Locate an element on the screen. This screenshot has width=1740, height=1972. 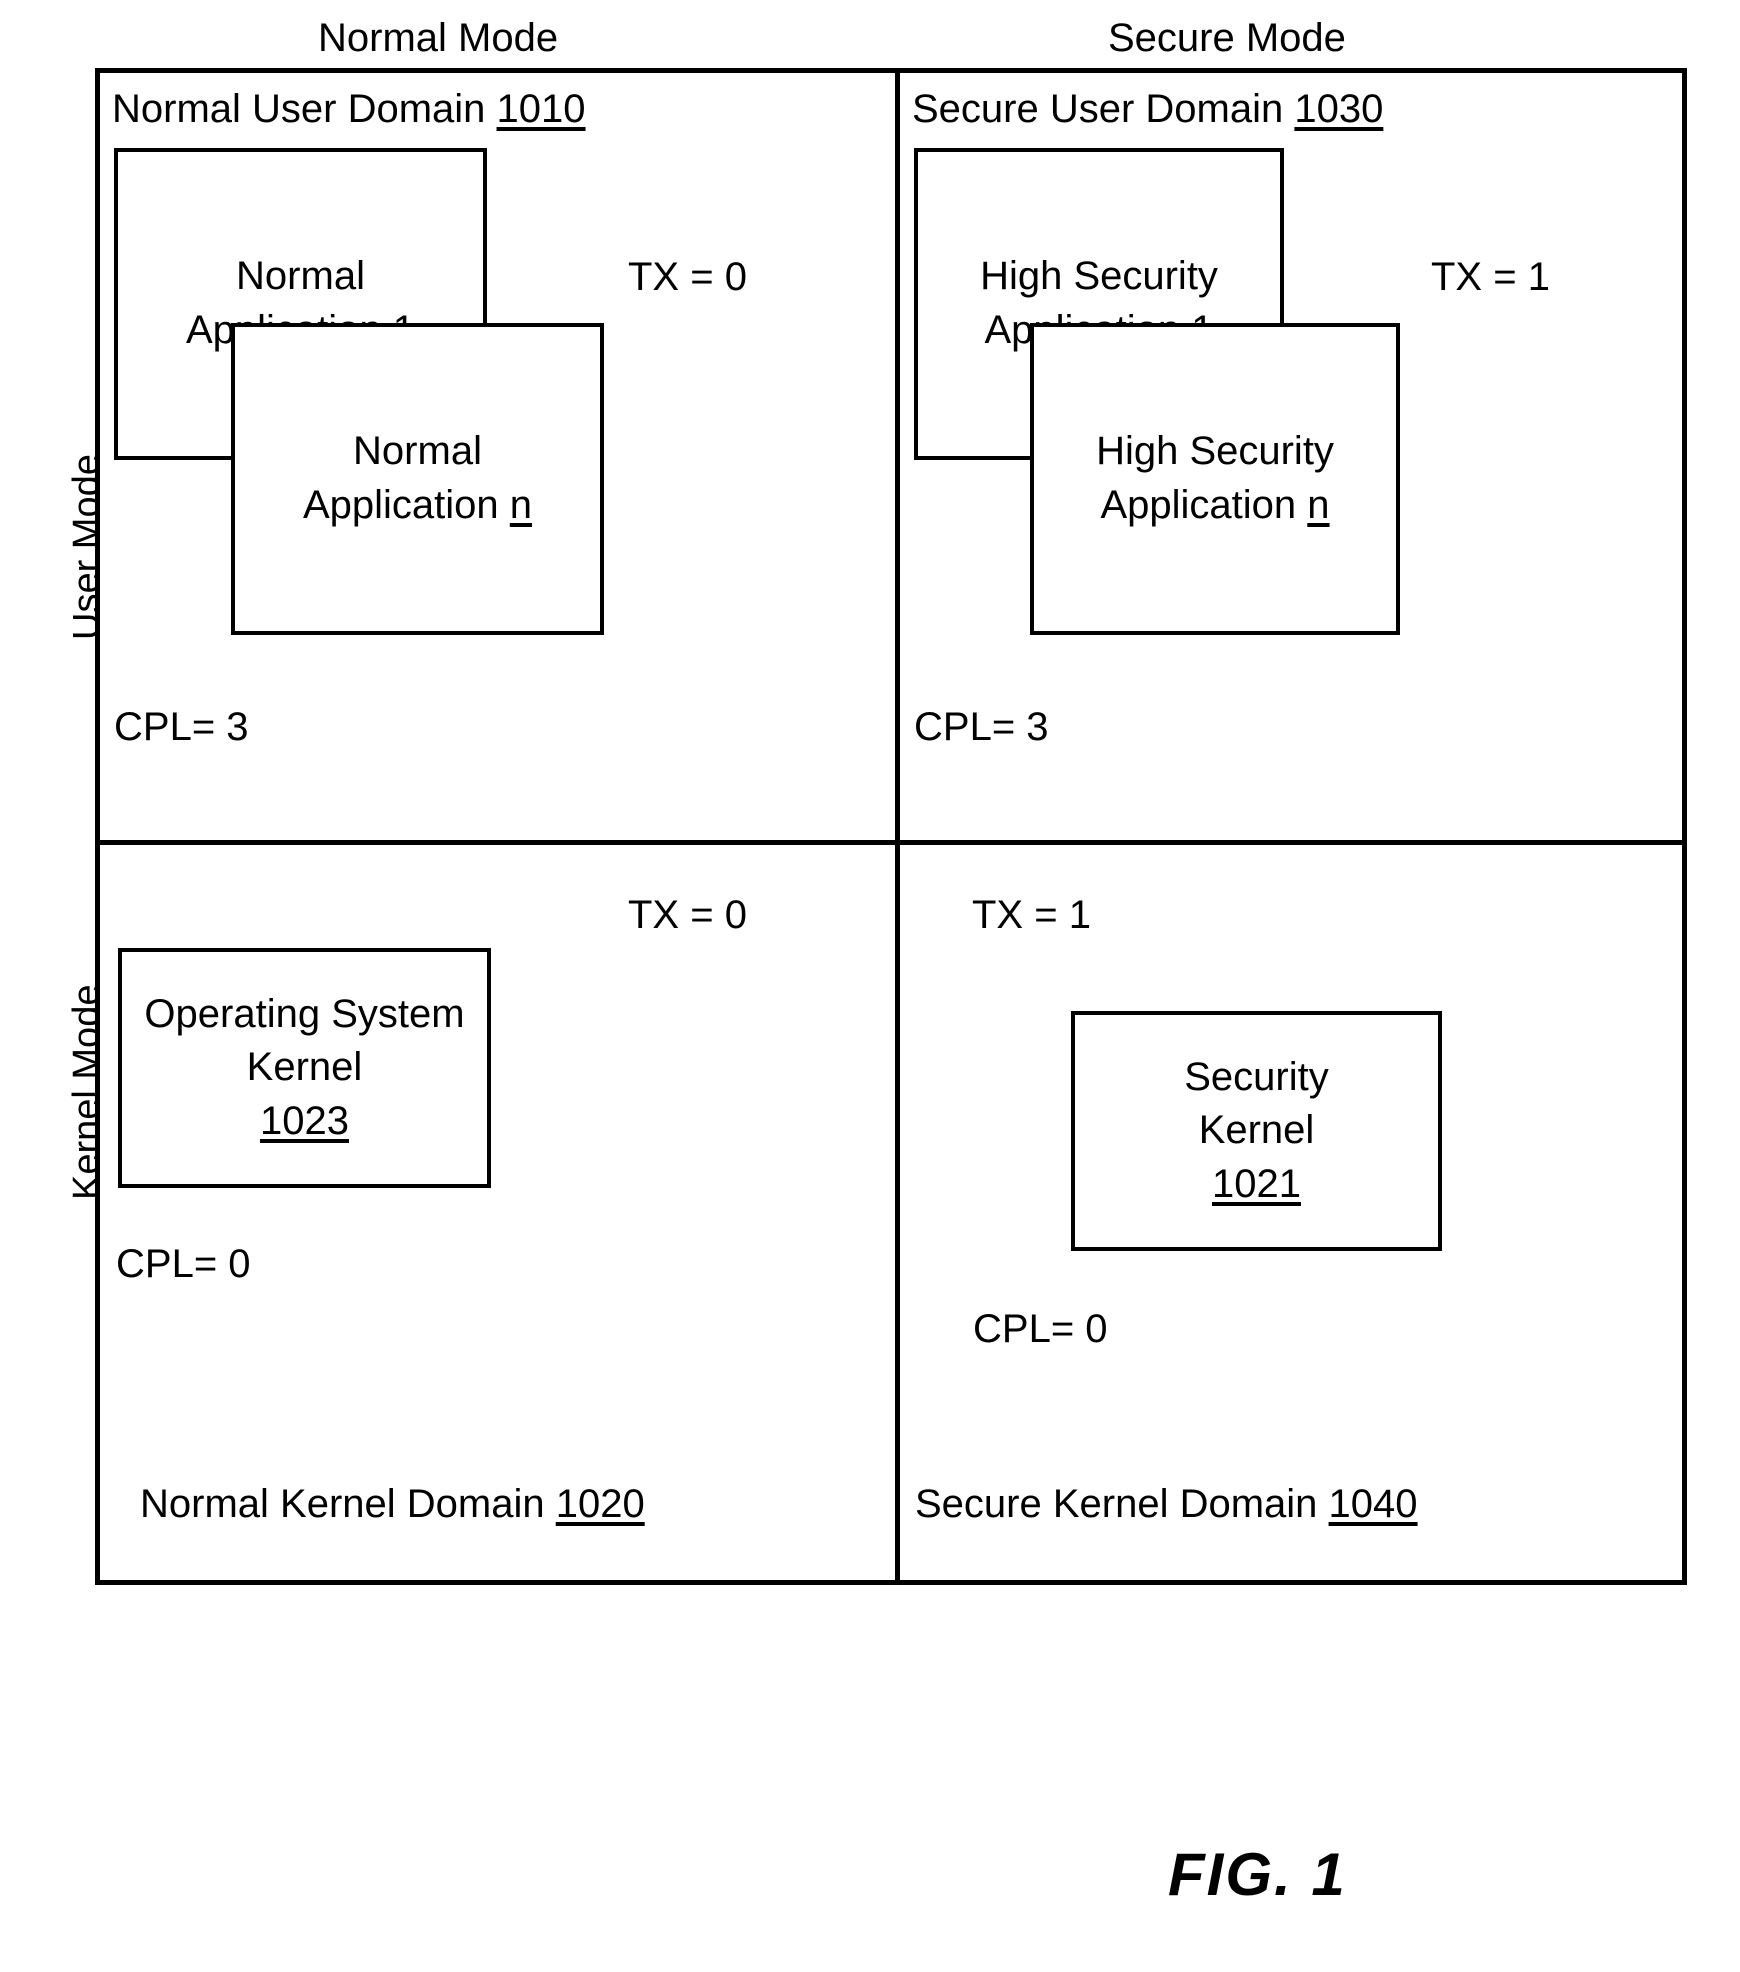
security-kernel-label: Security Kernel 1021 is located at coordinates (1256, 1131).